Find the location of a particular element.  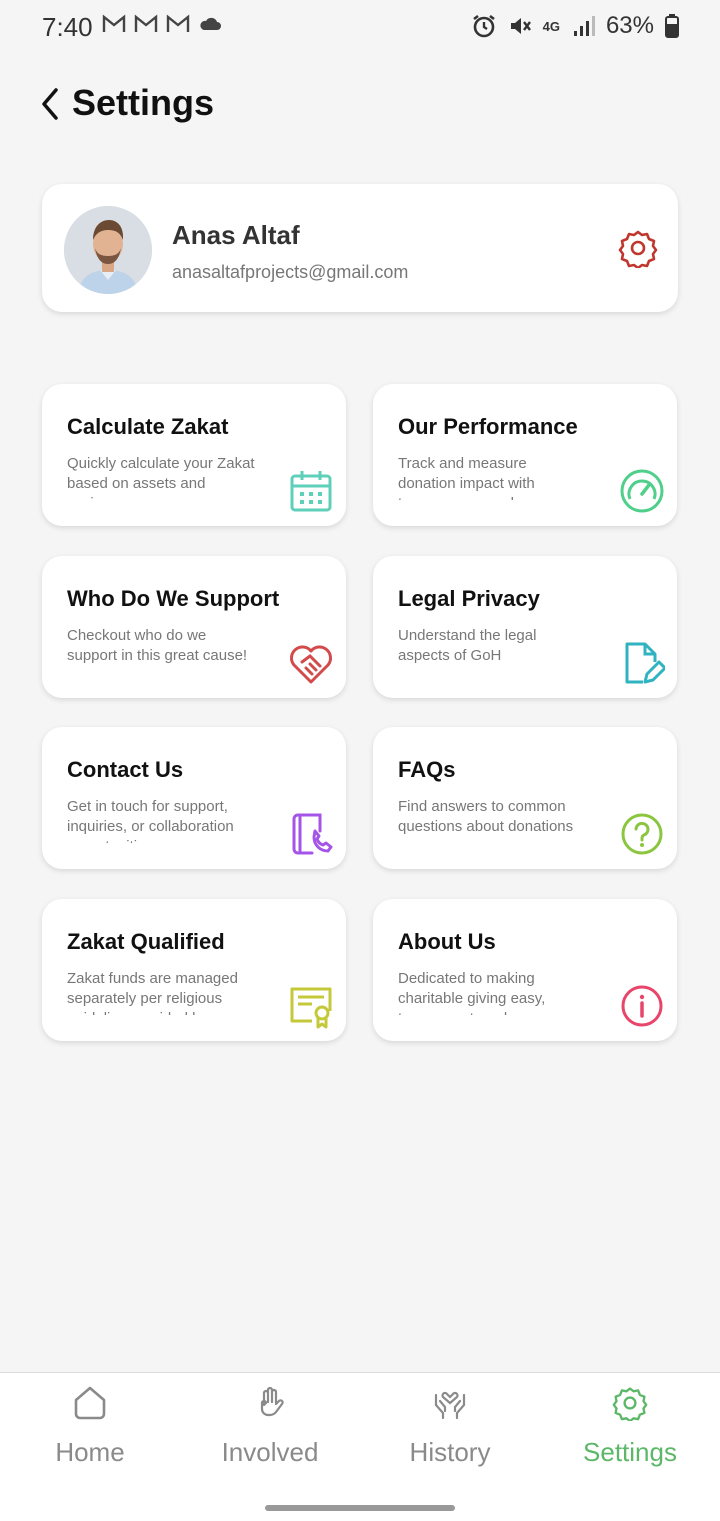

document-edit-icon is located at coordinates (645, 663).